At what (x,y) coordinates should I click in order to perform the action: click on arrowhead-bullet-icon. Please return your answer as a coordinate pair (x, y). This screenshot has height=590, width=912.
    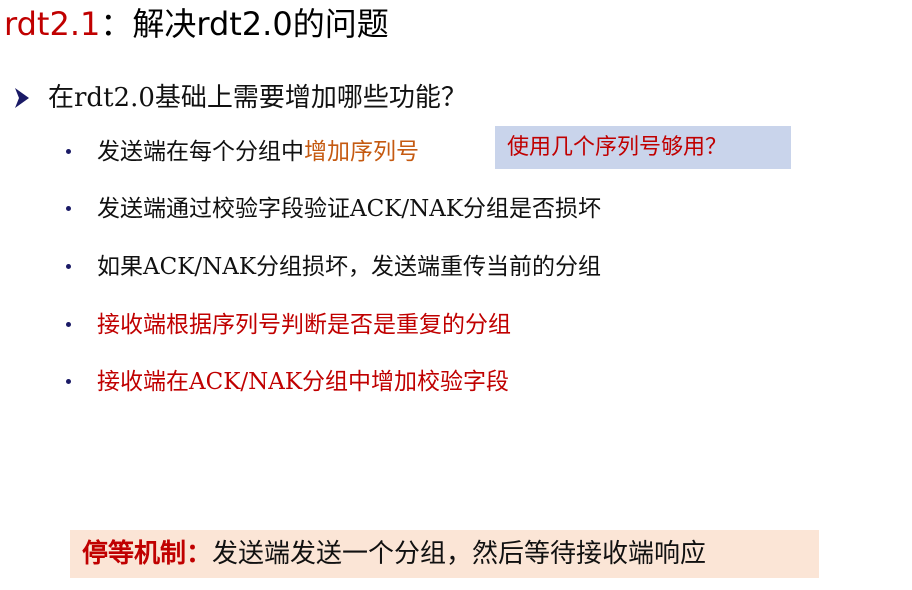
    Looking at the image, I should click on (22, 98).